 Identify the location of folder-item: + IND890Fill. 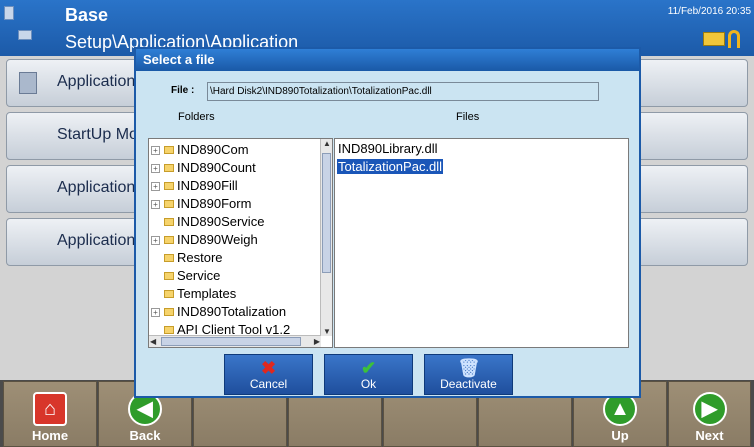
(194, 187).